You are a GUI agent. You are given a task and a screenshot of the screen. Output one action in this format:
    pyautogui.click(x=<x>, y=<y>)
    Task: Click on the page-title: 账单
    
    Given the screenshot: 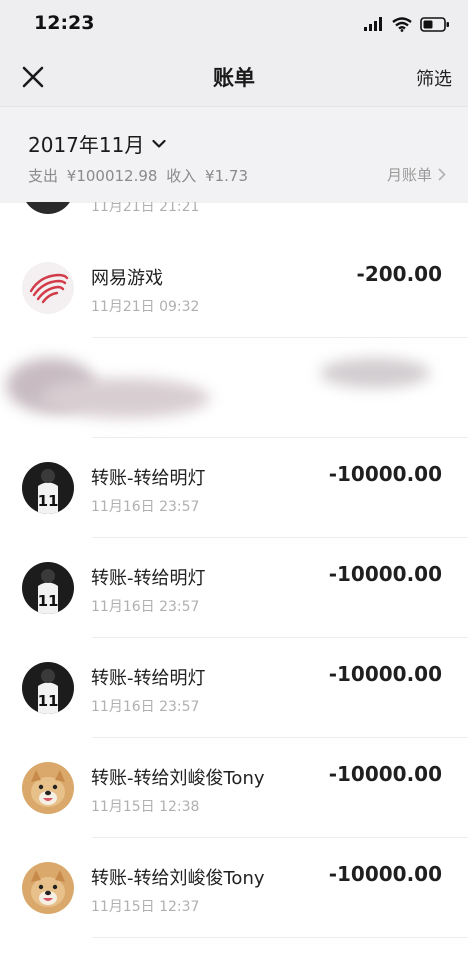 What is the action you would take?
    pyautogui.click(x=234, y=78)
    